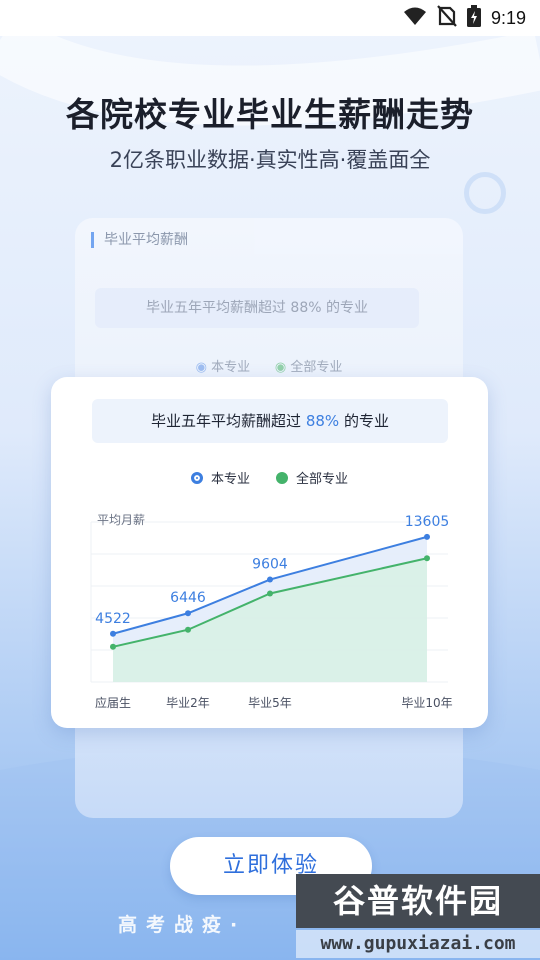  Describe the element at coordinates (270, 114) in the screenshot. I see `page-title: 各院校专业毕业生薪酬走势` at that location.